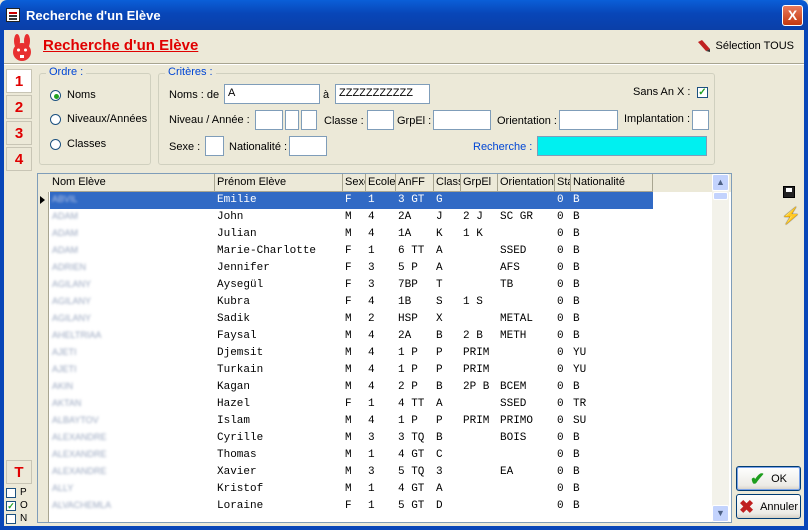 Image resolution: width=808 pixels, height=530 pixels. I want to click on scroll-thumb, so click(720, 196).